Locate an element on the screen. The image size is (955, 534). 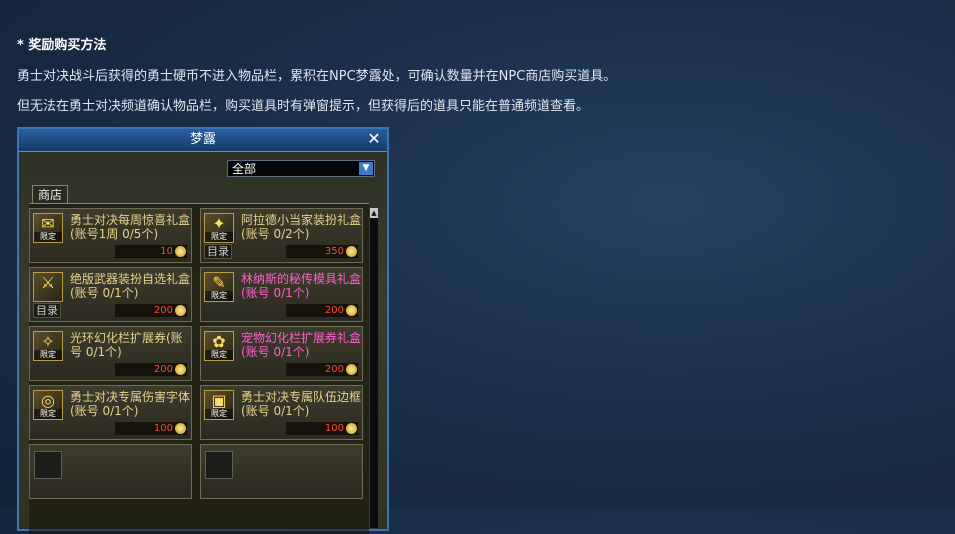
shop-item: ✉ 限定 勇士对决每周惊喜礼盒(账号1周 0/5个) 10 is located at coordinates (110, 235).